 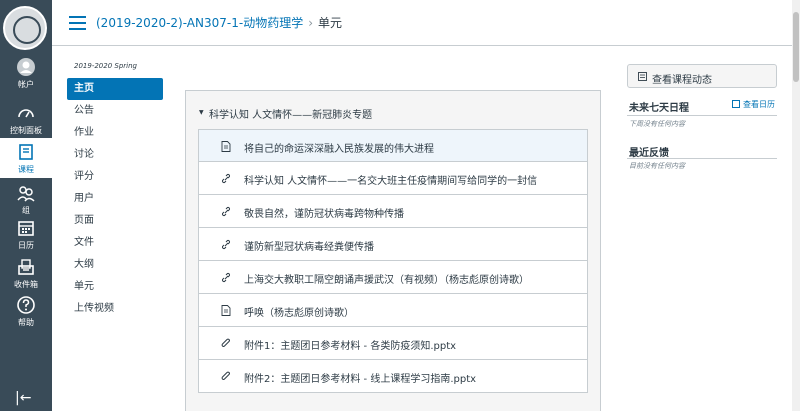 What do you see at coordinates (386, 278) in the screenshot?
I see `module-item-link: 上海交大教职工隔空朗诵声援武汉（有视频）（杨志彪原创诗歌）` at bounding box center [386, 278].